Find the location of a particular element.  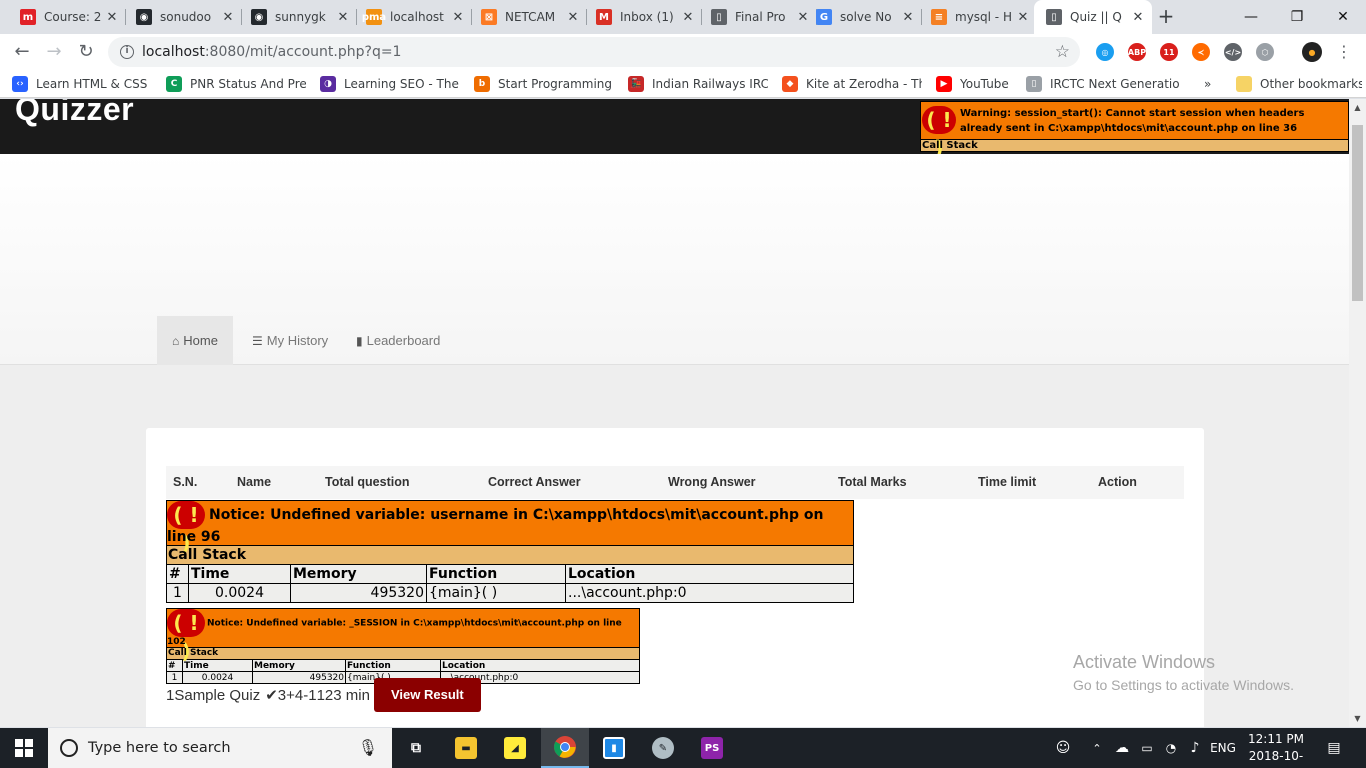

ext-blue-icon: ◎ is located at coordinates (1105, 52).